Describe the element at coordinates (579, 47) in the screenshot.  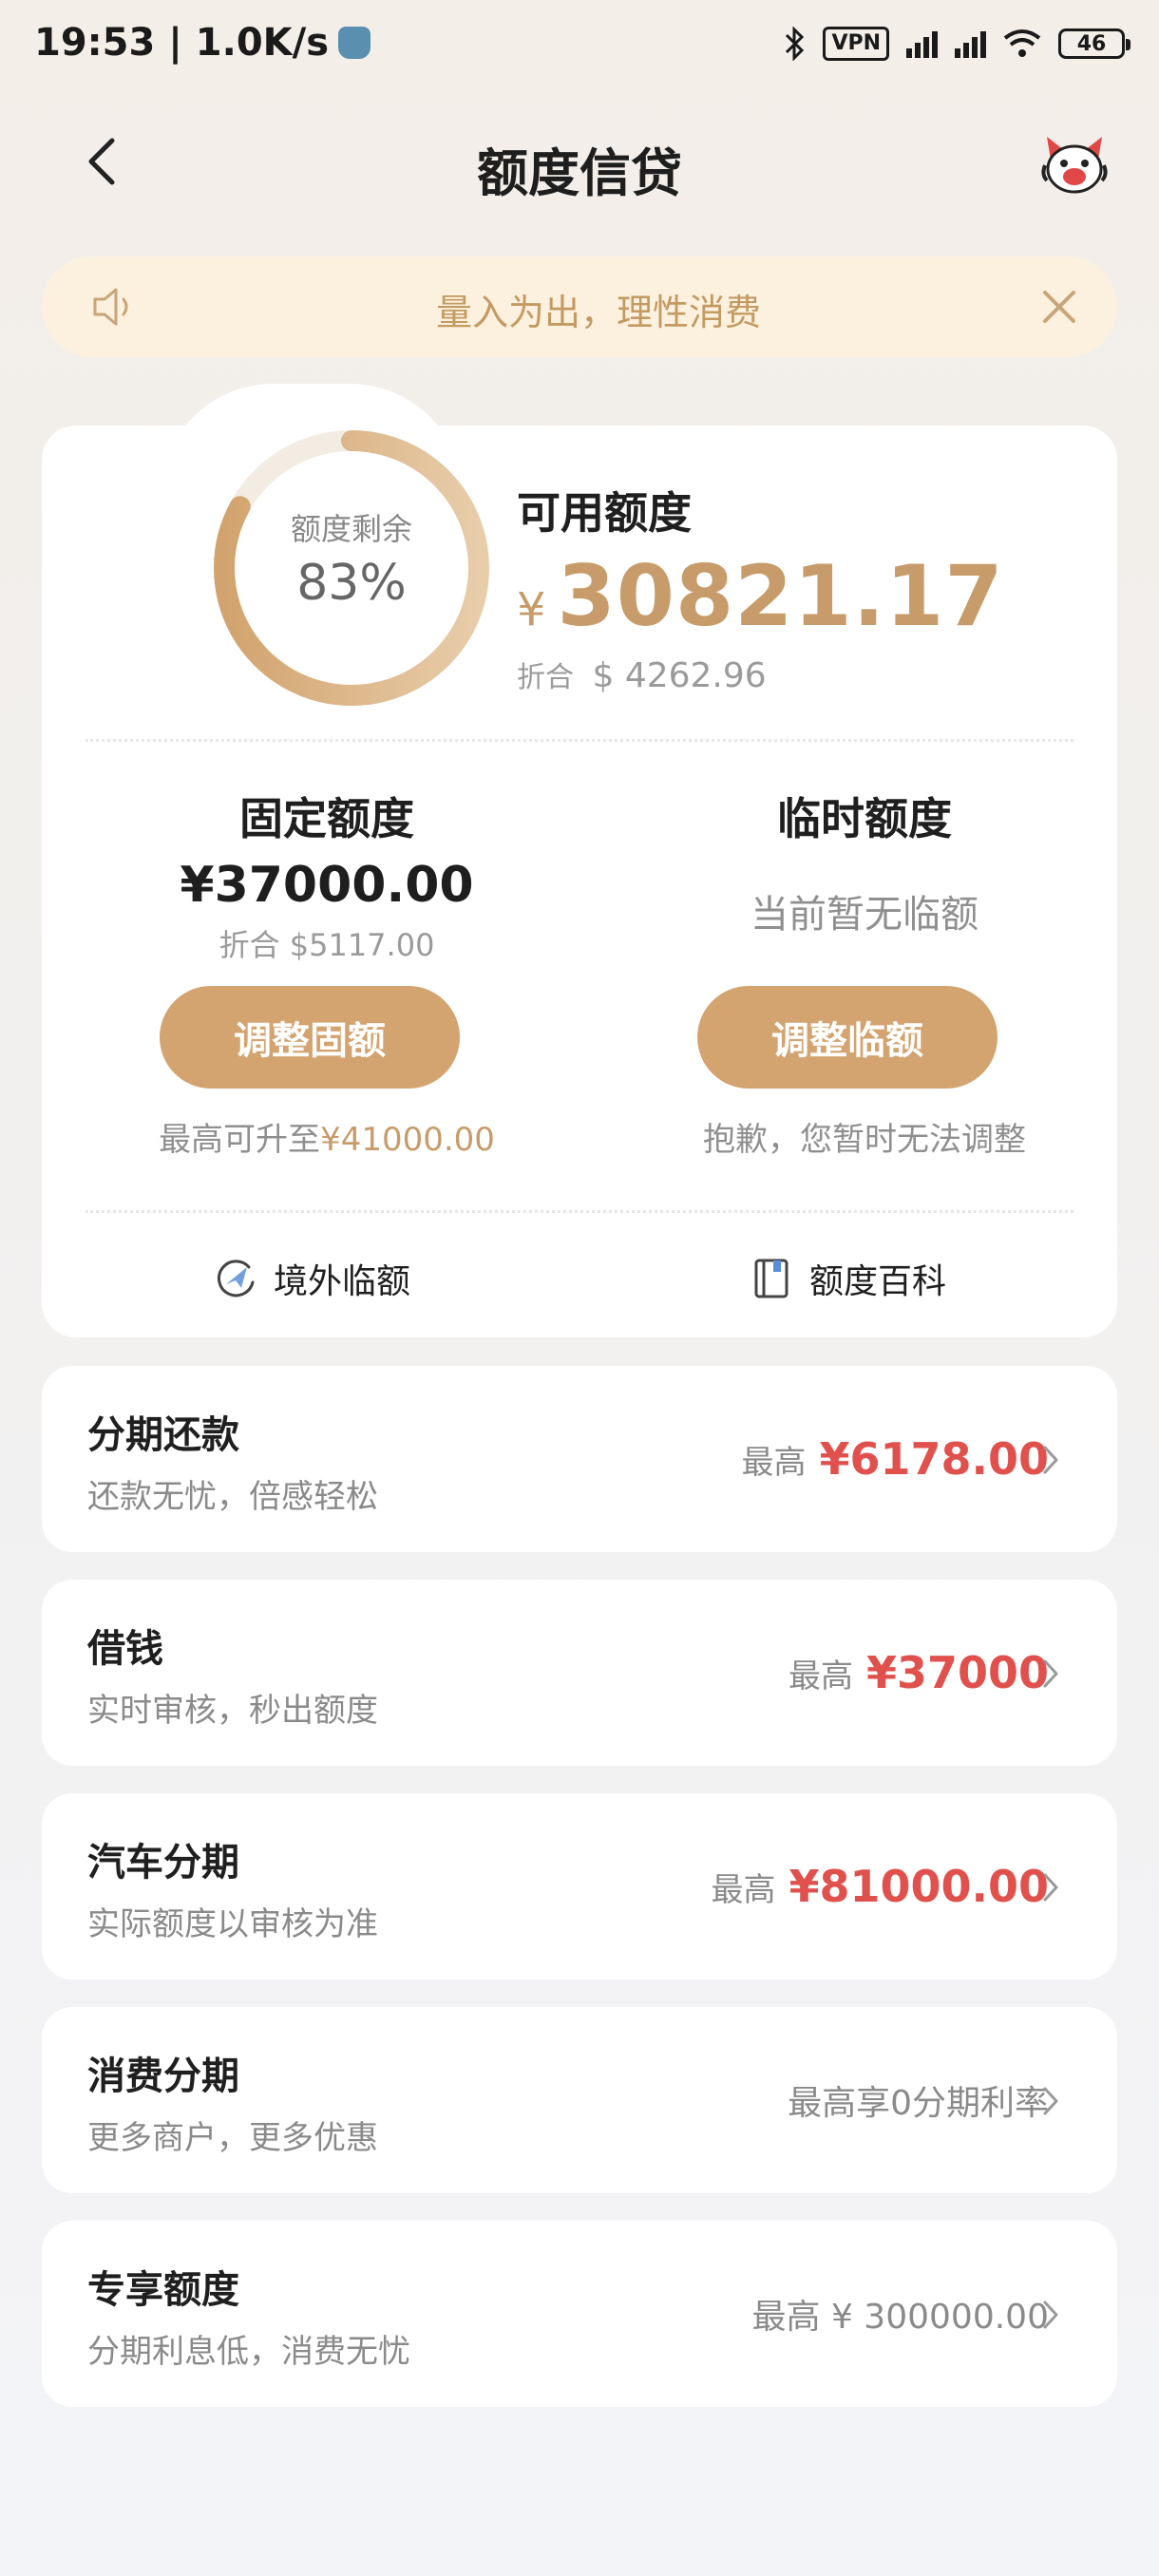
I see `status-bar: 19:53 | 1.0K/s VPN 46` at that location.